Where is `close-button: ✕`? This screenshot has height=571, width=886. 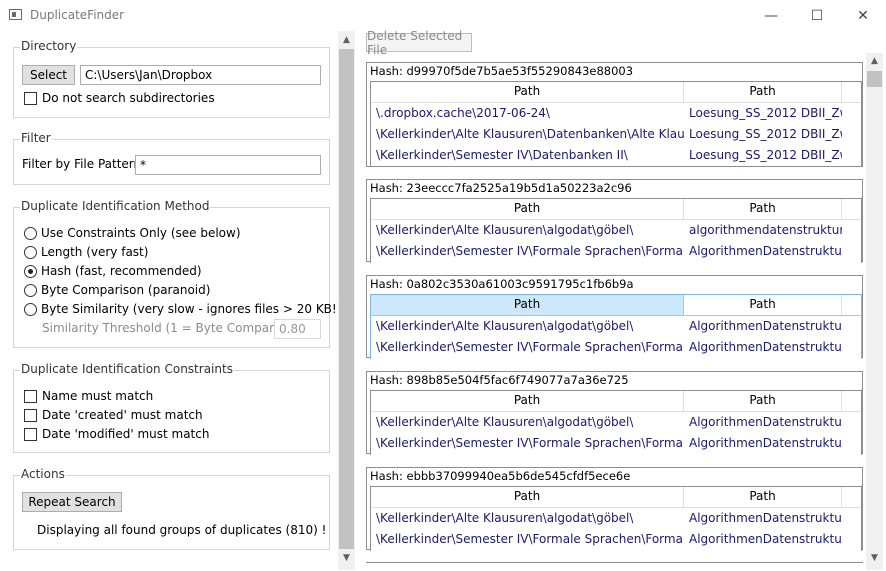 close-button: ✕ is located at coordinates (863, 15).